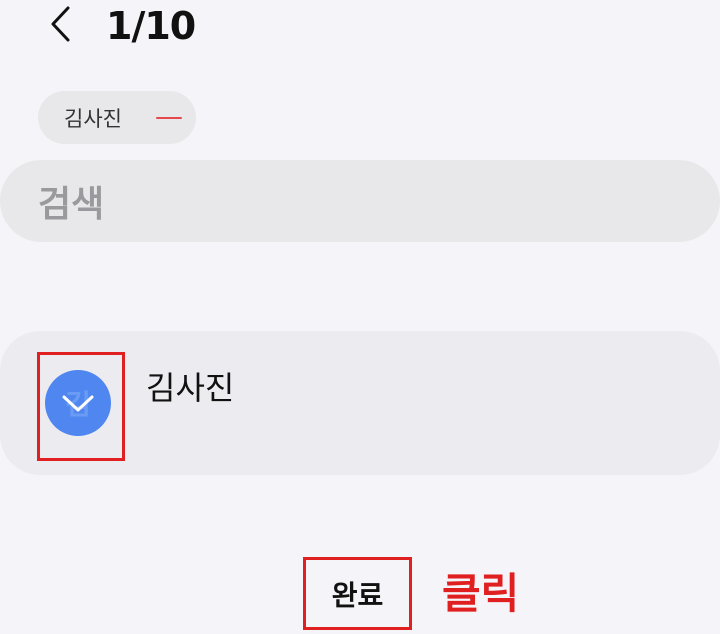 The width and height of the screenshot is (720, 634). Describe the element at coordinates (190, 388) in the screenshot. I see `contact-name: 김사진` at that location.